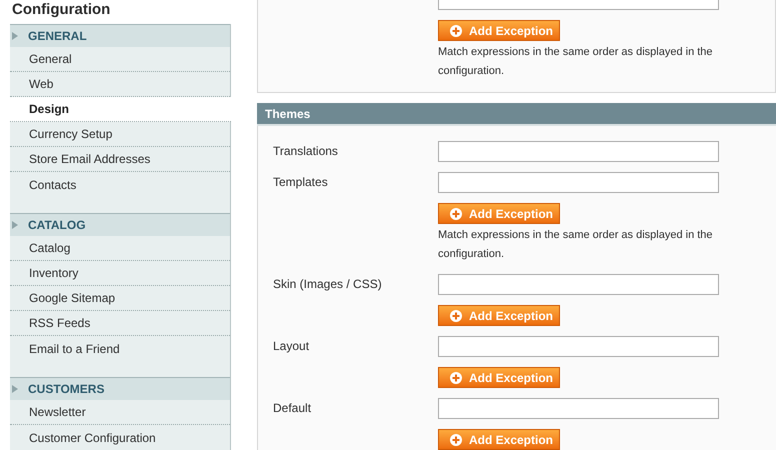 The image size is (776, 450). Describe the element at coordinates (120, 437) in the screenshot. I see `nav-item: Customer Configuration` at that location.